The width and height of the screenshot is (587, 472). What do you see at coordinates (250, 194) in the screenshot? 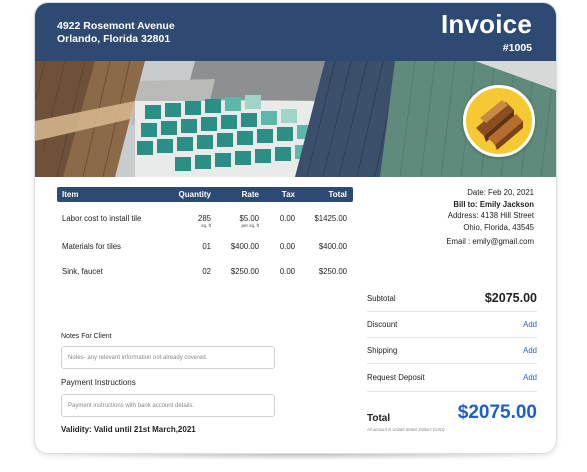
I see `column-header-rate: Rate` at bounding box center [250, 194].